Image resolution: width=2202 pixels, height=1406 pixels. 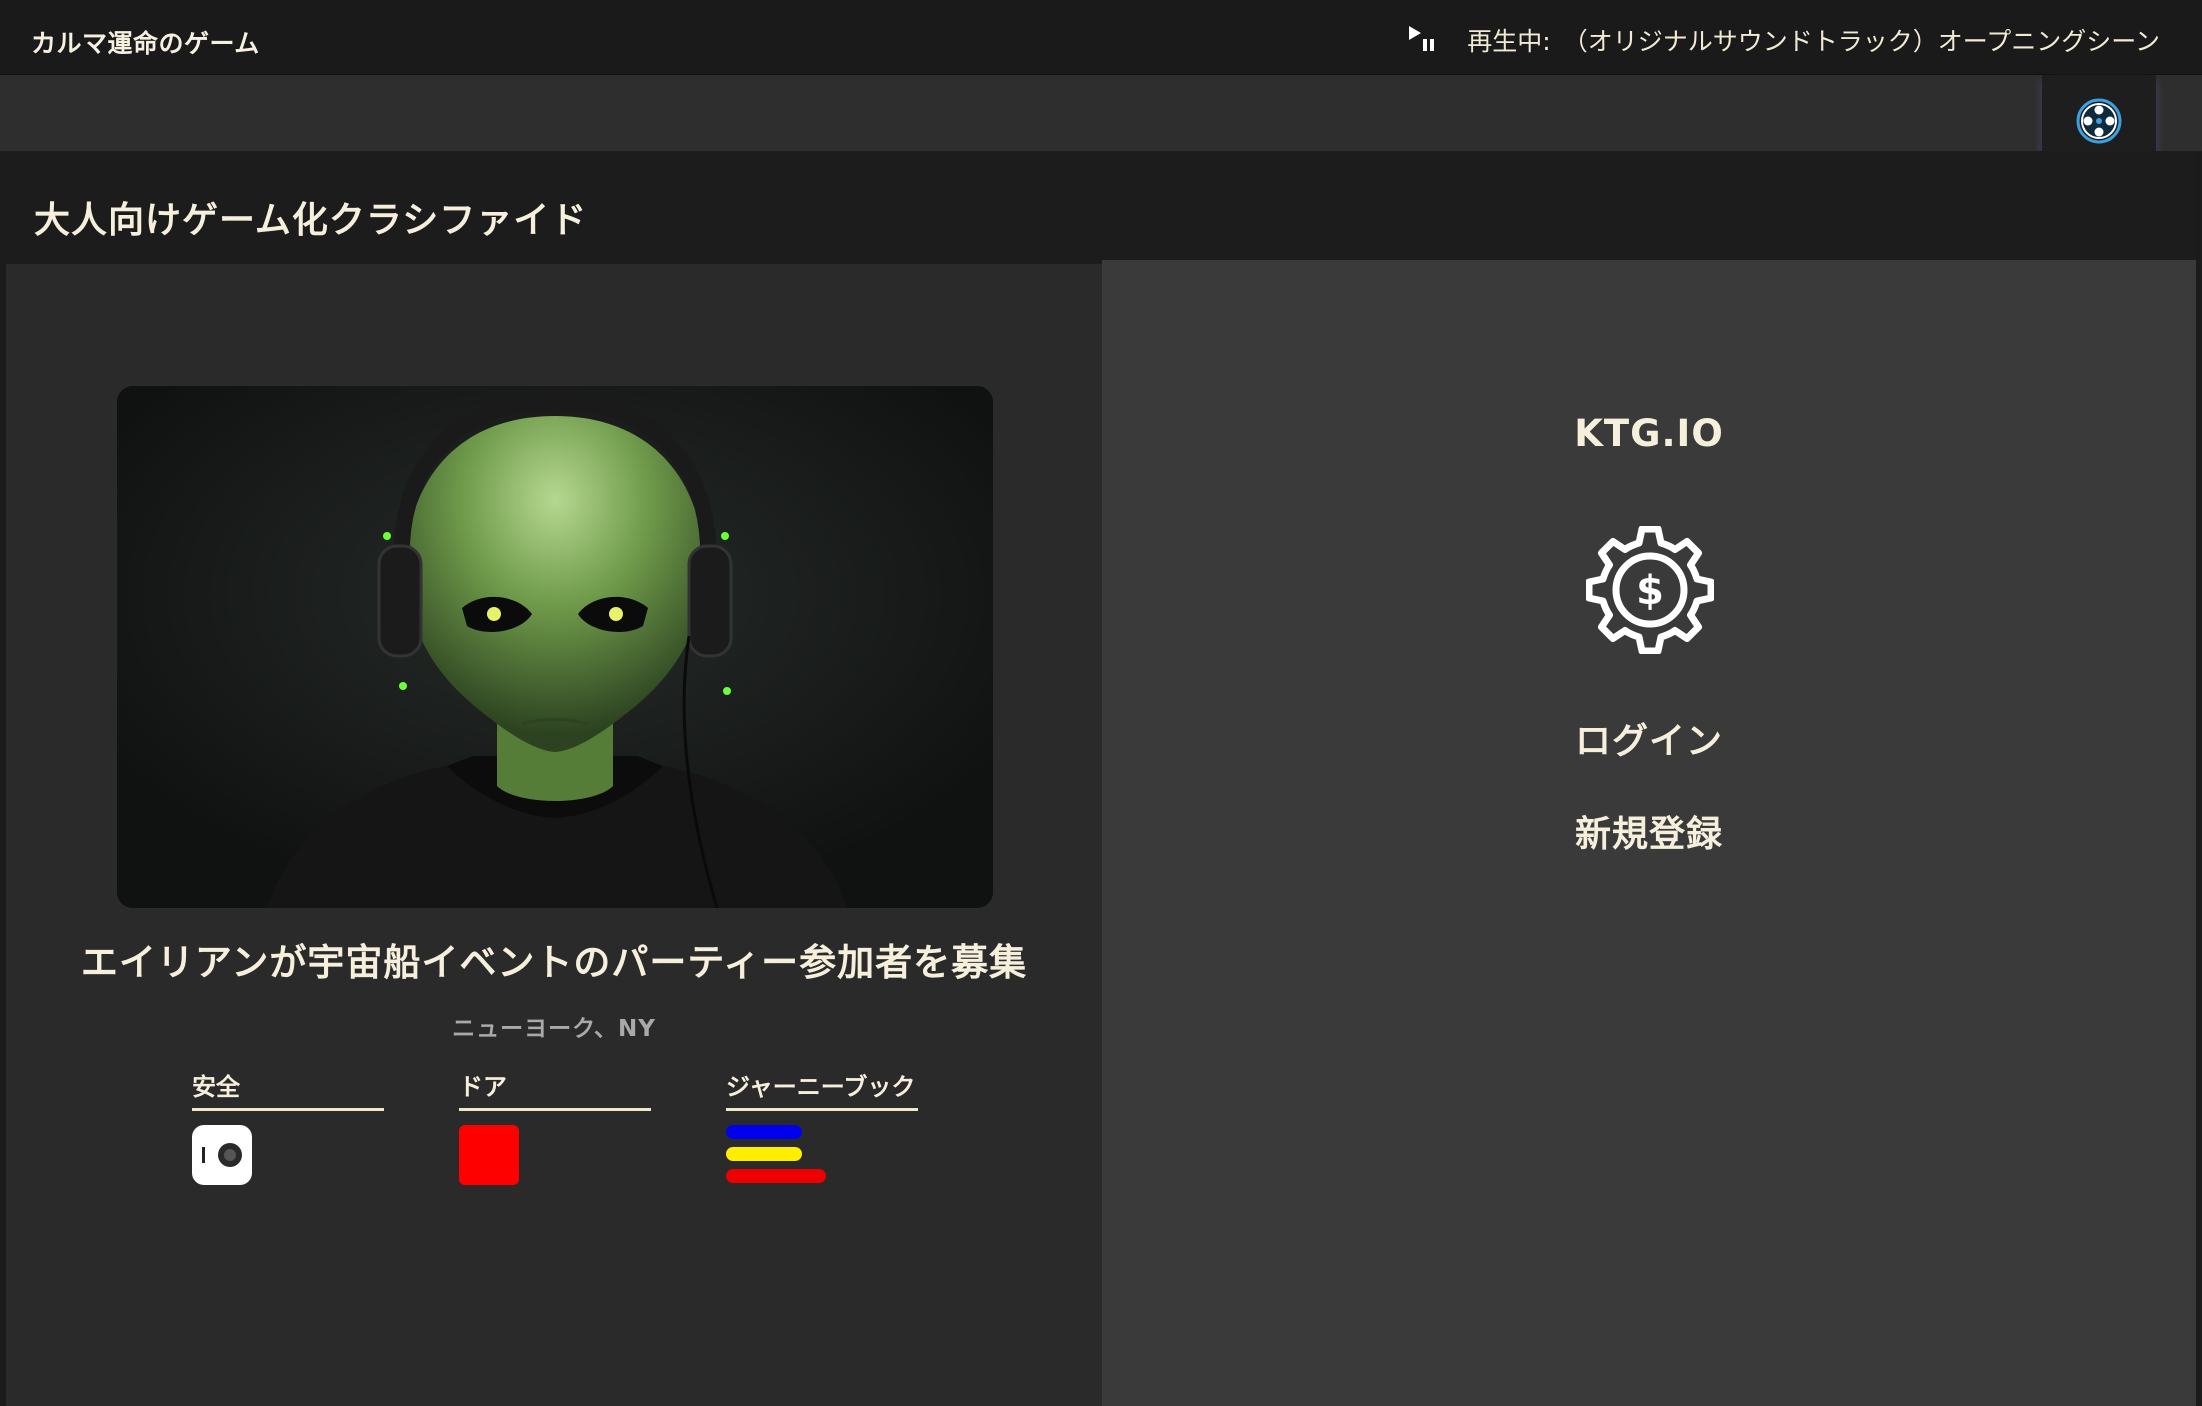 I want to click on section-header: 大人向けゲーム化クラシファイド, so click(x=1098, y=207).